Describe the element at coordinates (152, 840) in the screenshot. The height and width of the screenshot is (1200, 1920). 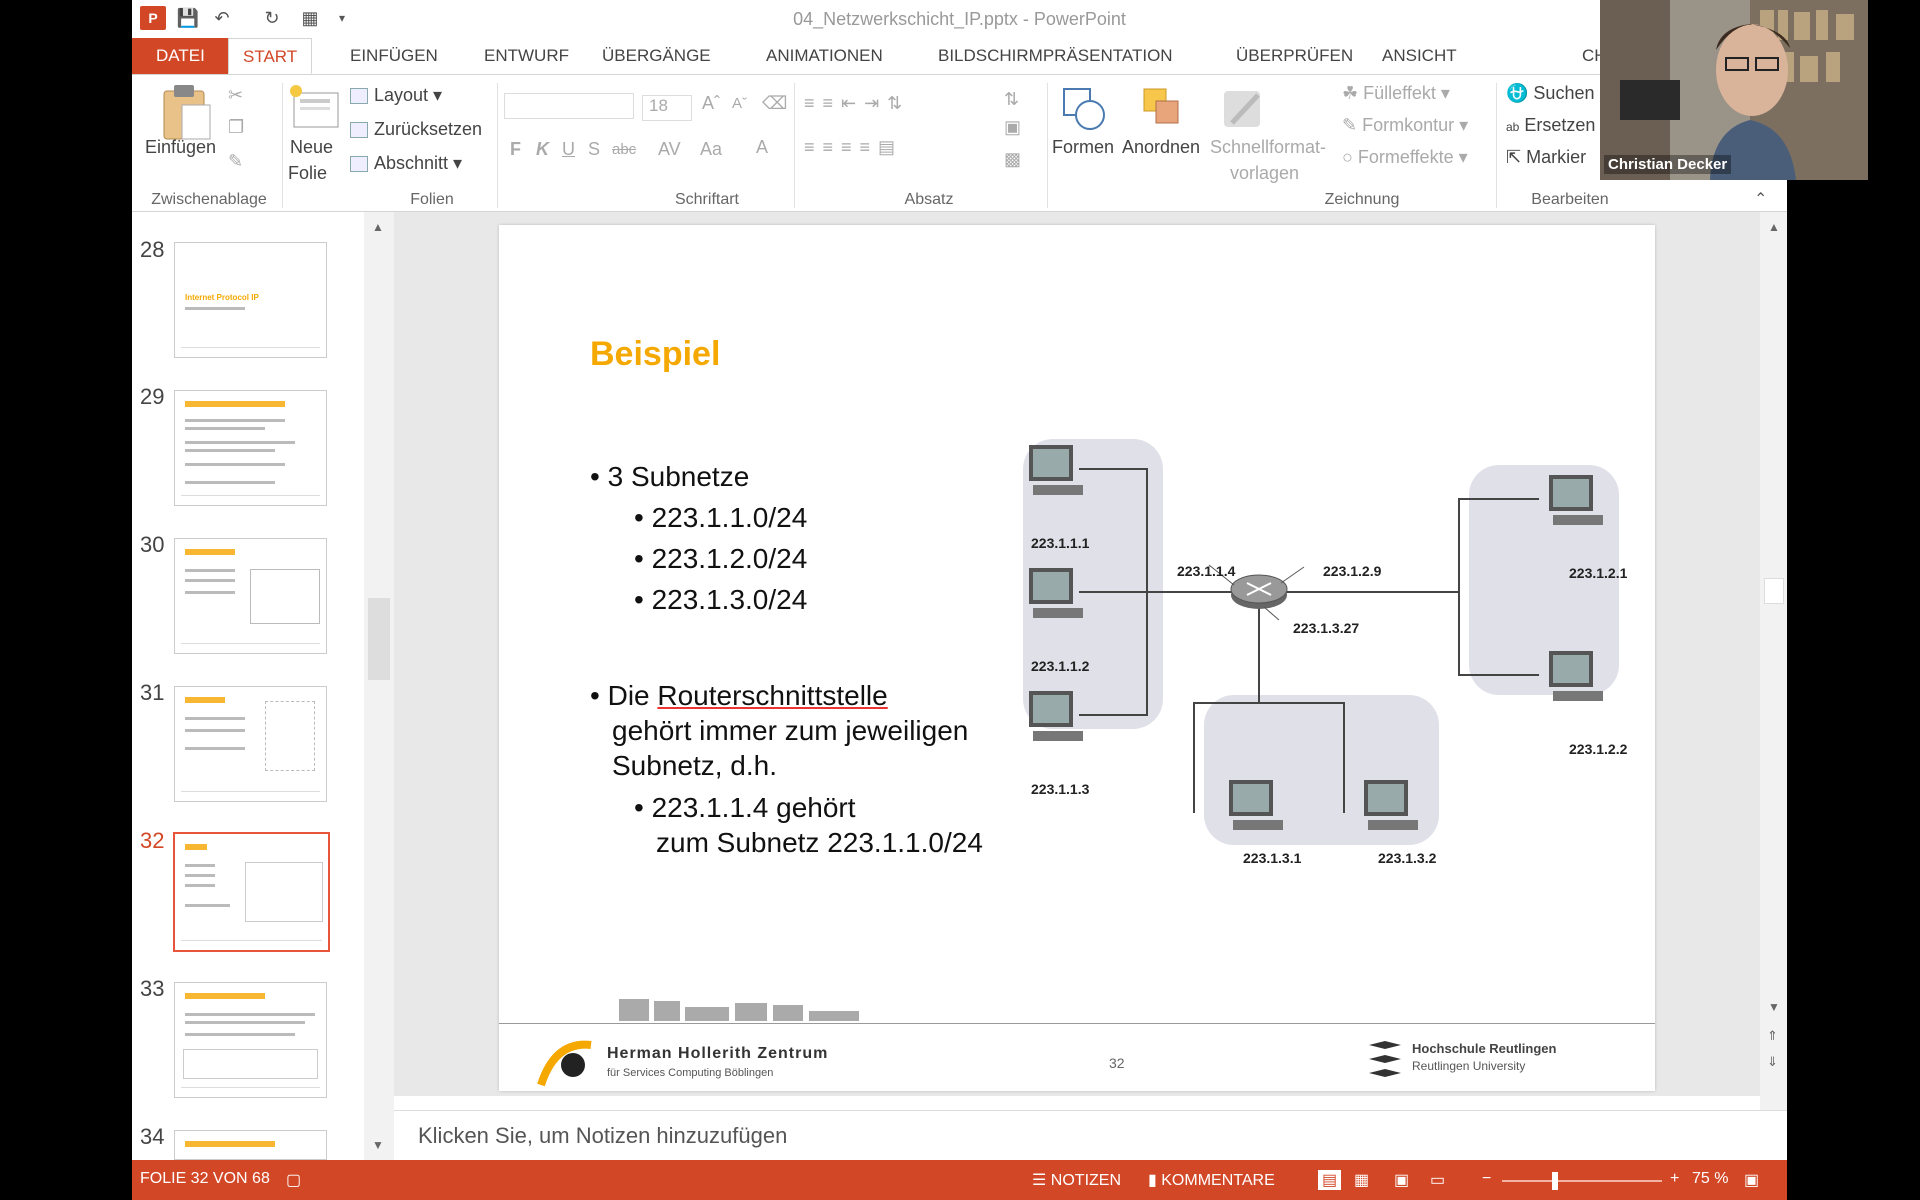
I see `thumb-number: 32` at that location.